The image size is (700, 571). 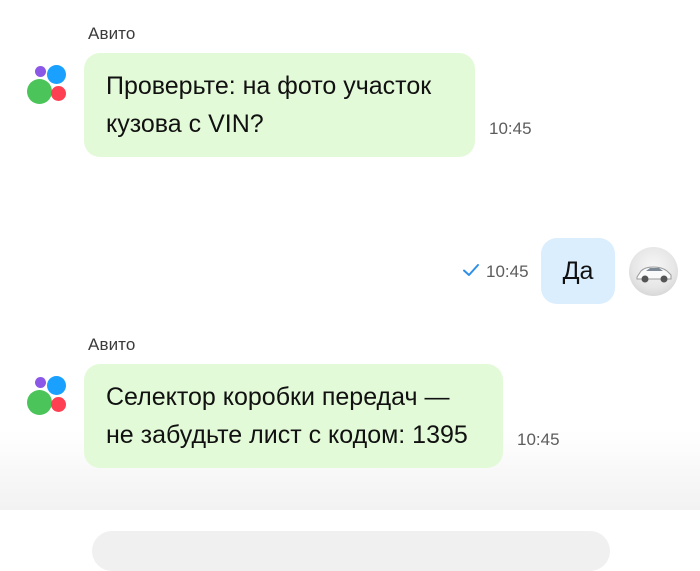 I want to click on outgoing-message-bubble: Да, so click(x=578, y=271).